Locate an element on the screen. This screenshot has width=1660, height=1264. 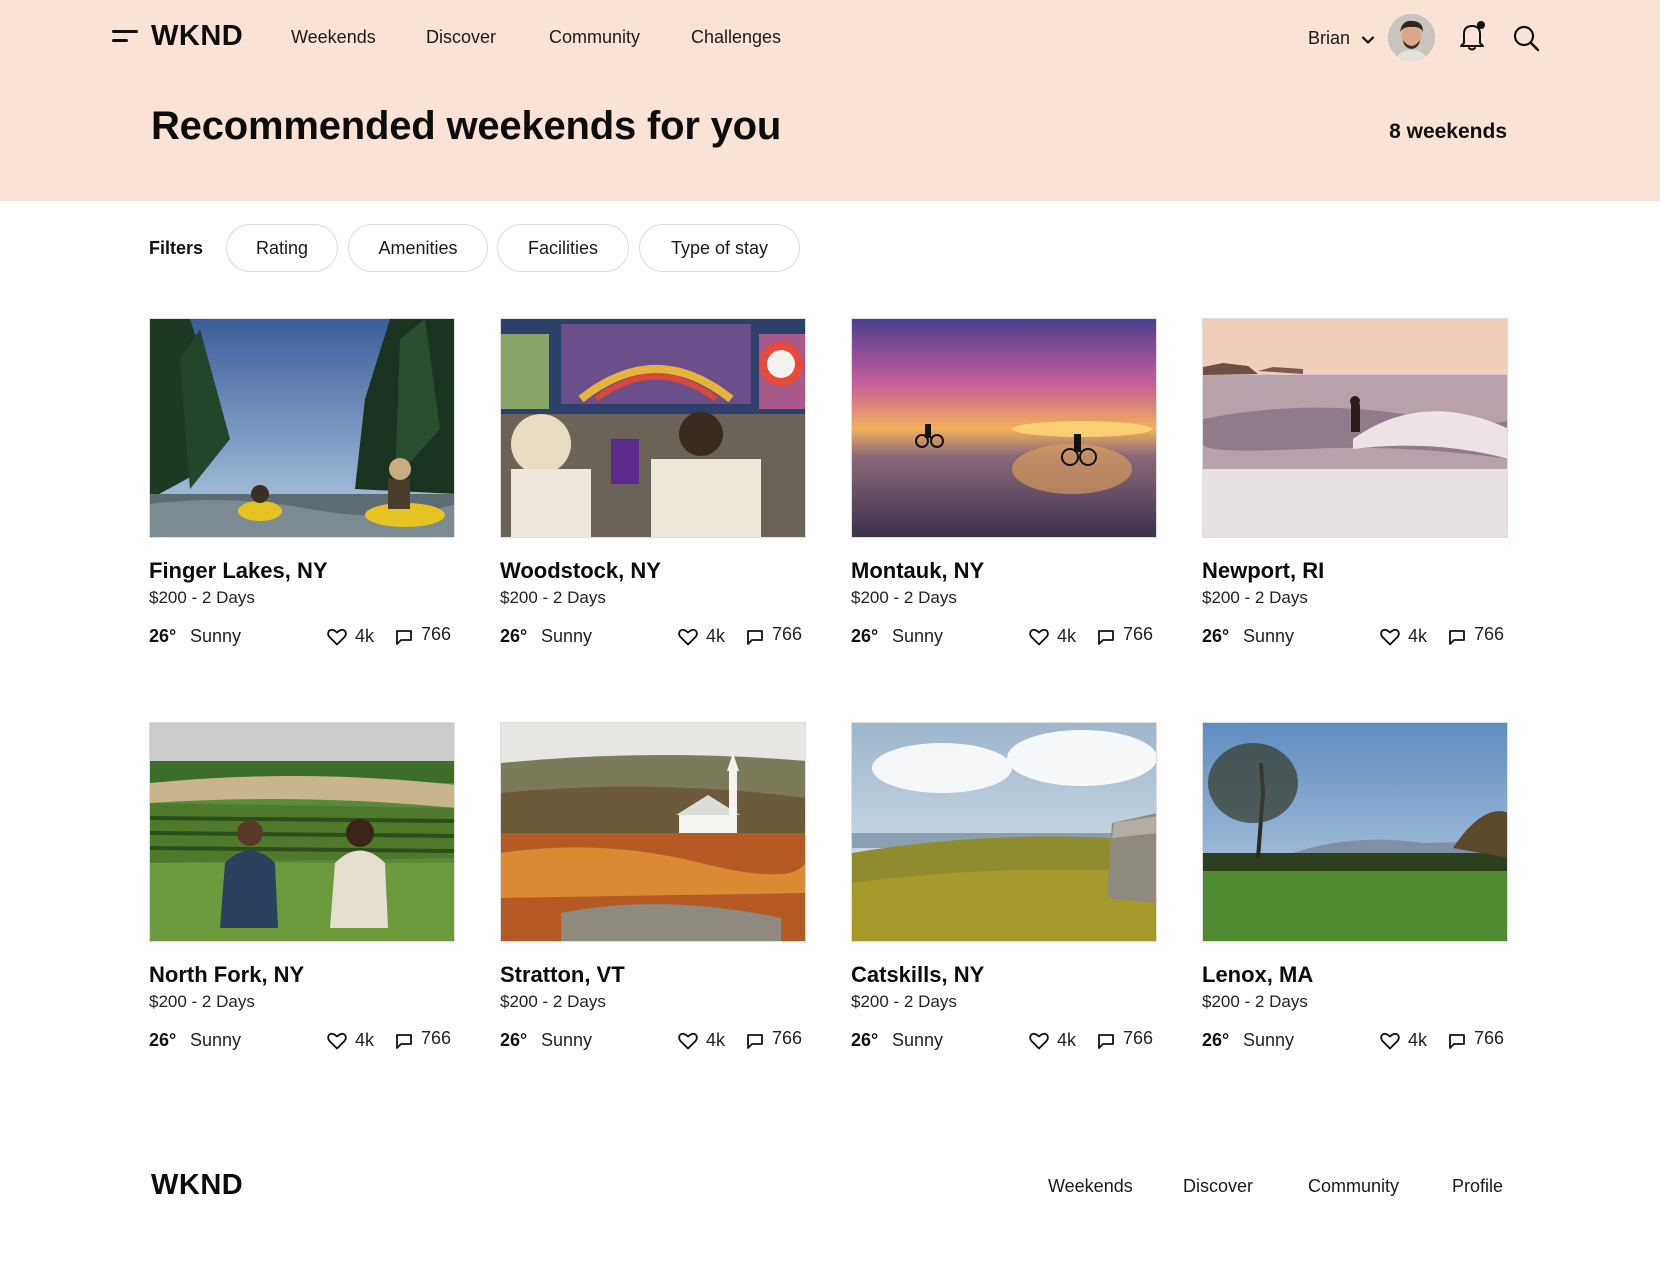
search-icon is located at coordinates (1526, 38).